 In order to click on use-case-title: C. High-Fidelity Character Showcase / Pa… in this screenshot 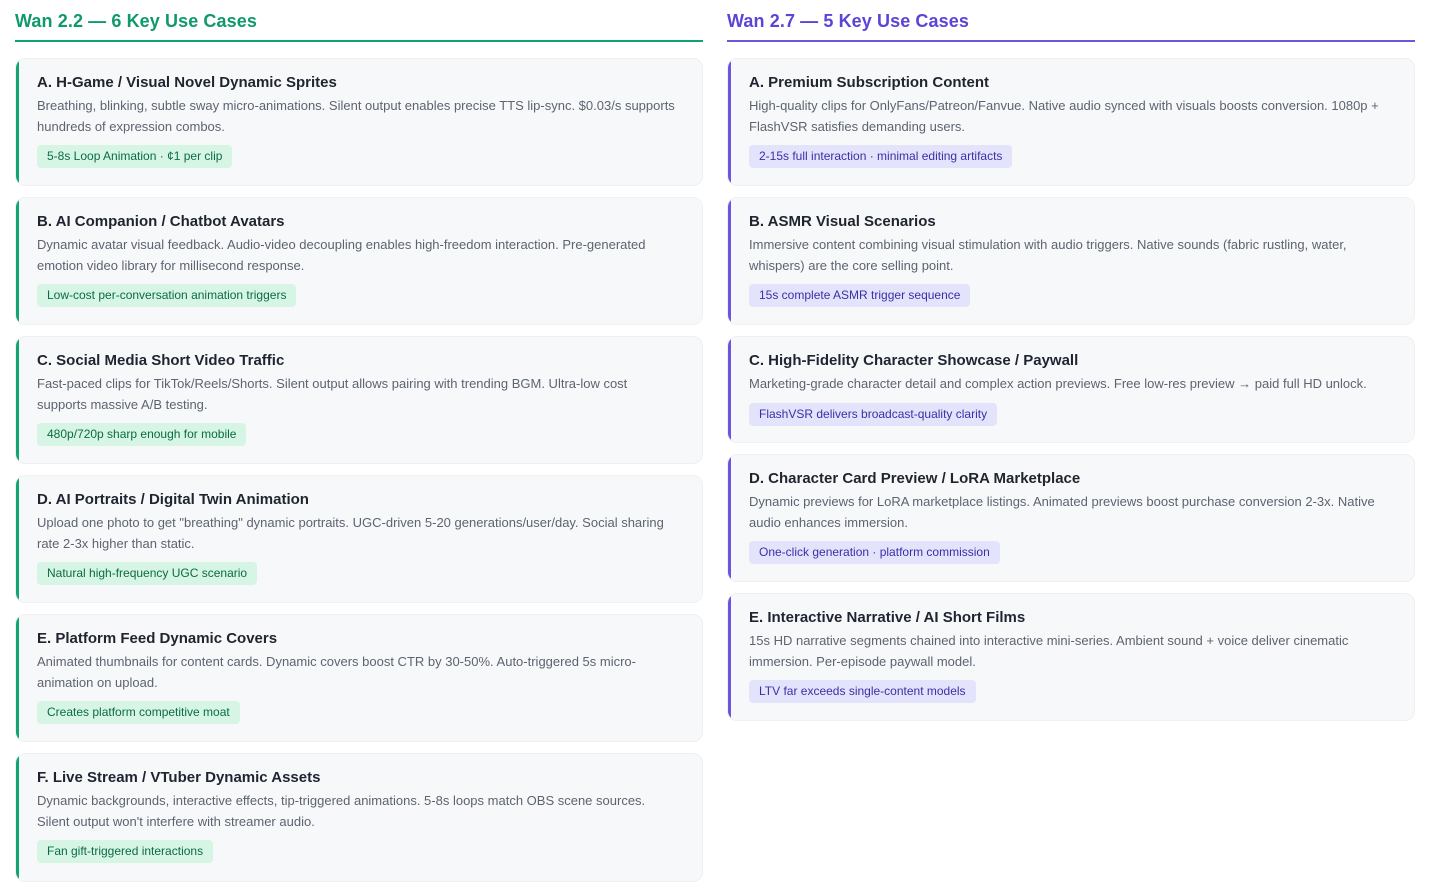, I will do `click(914, 360)`.